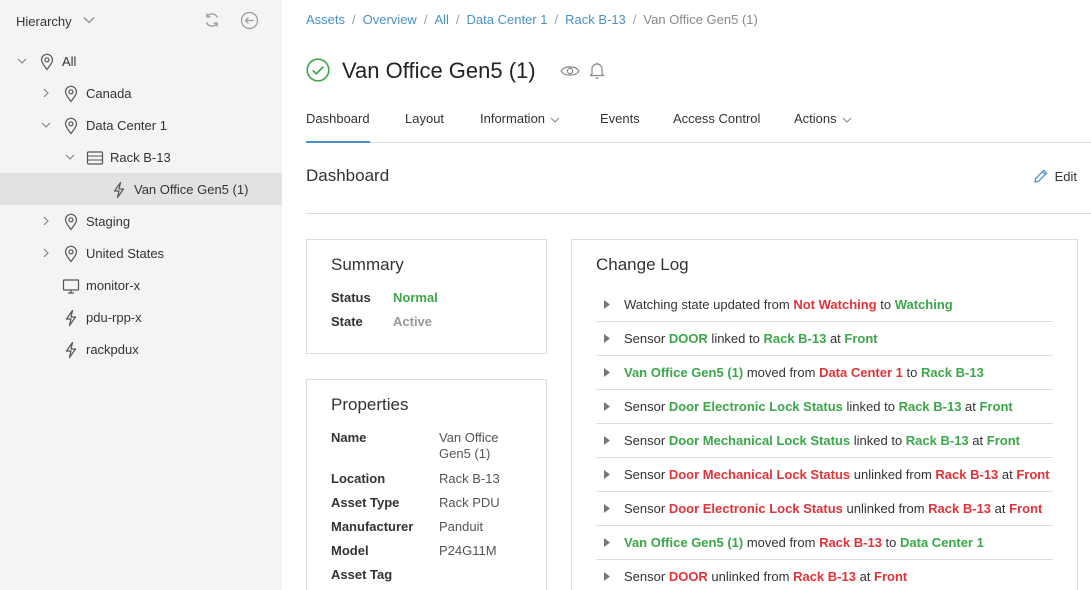  Describe the element at coordinates (141, 349) in the screenshot. I see `tree-item-rackpdux: rackpdux` at that location.